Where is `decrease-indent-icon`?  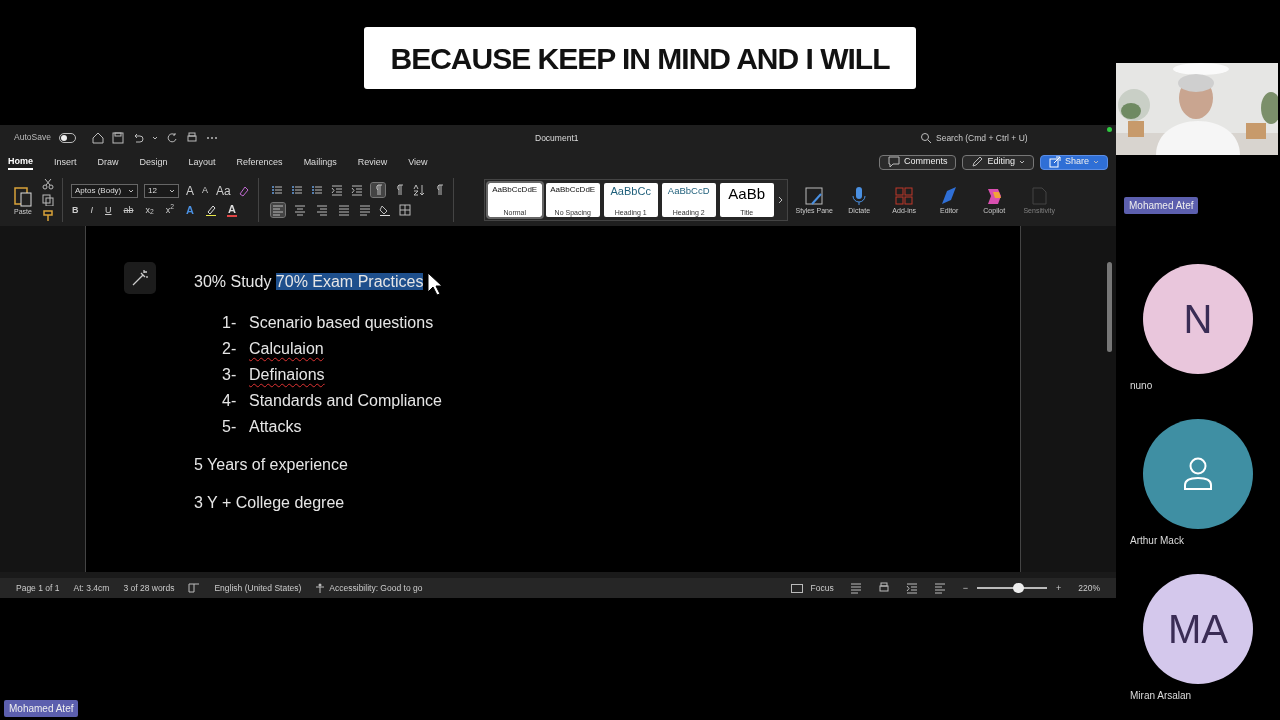 decrease-indent-icon is located at coordinates (336, 190).